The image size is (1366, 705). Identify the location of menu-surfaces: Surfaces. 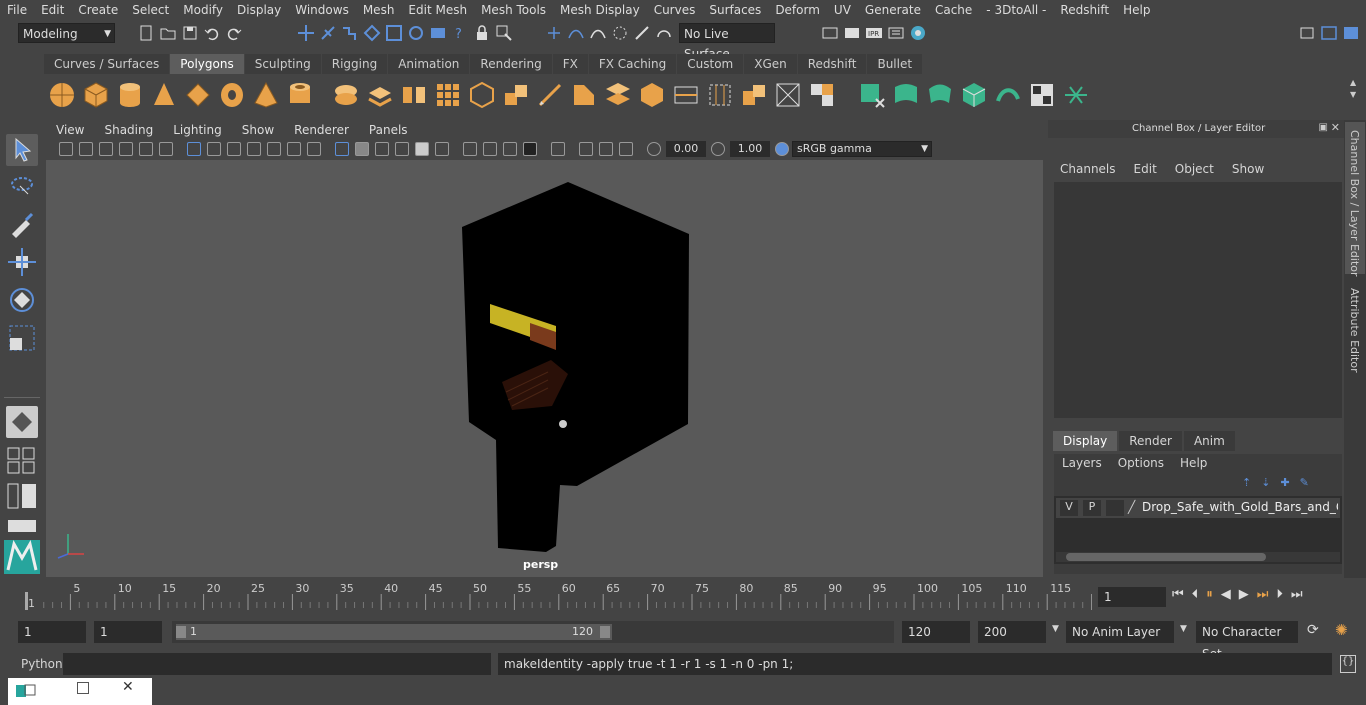
(735, 10).